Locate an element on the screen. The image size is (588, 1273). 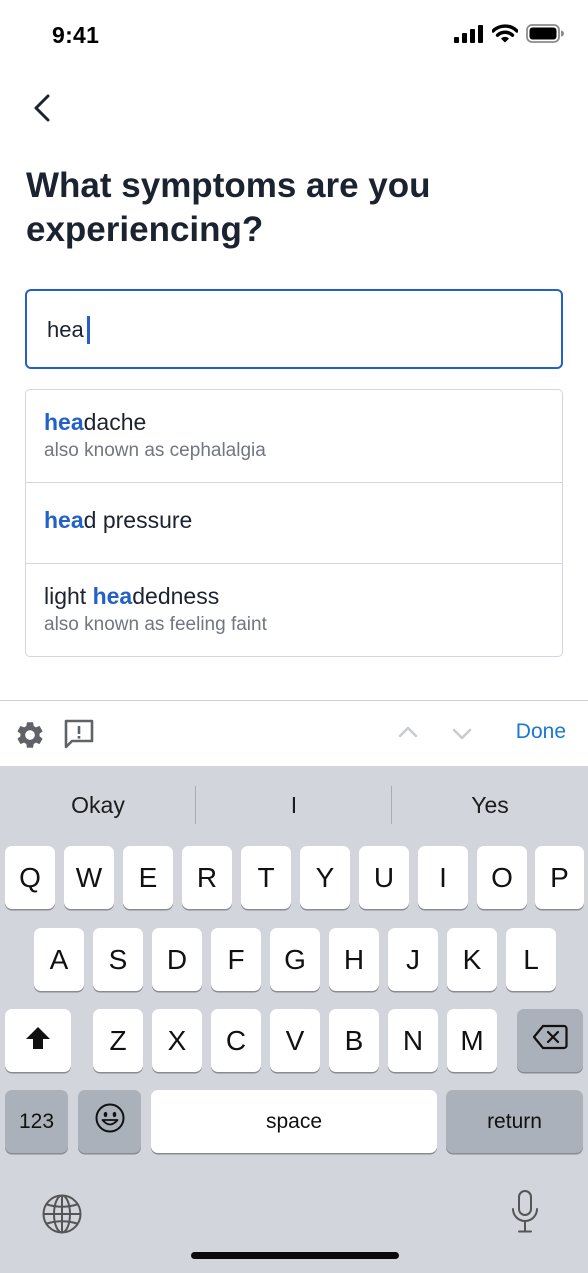
key-w: W is located at coordinates (89, 877).